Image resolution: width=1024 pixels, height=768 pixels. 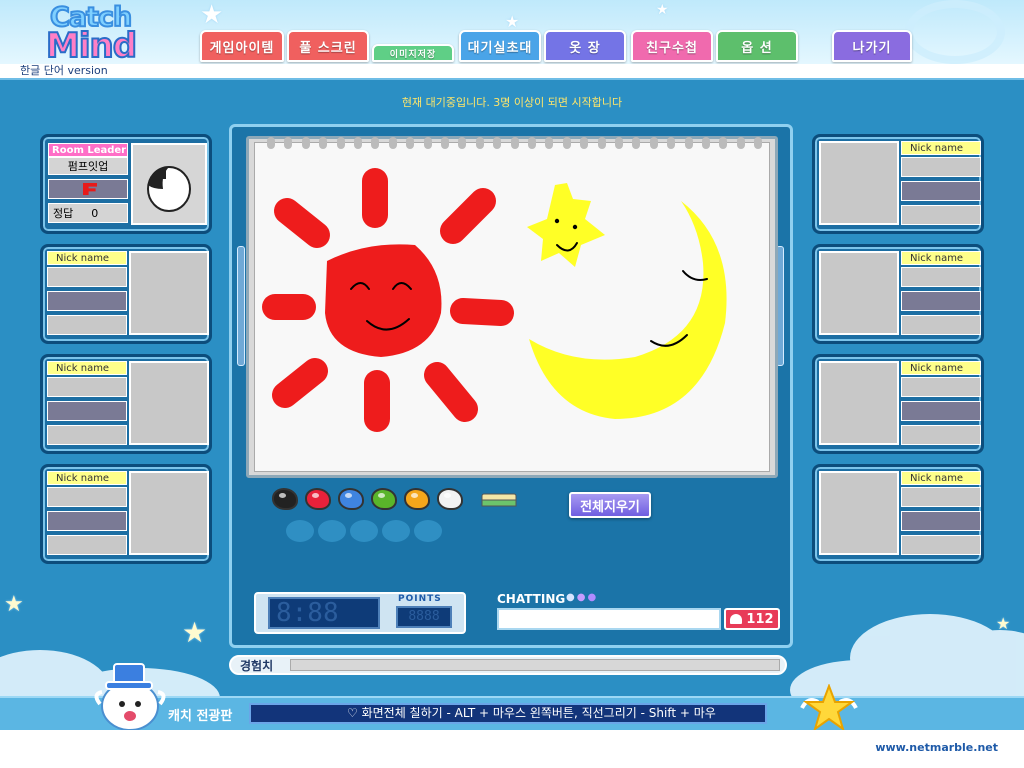 I want to click on player-panel-right-1: Nick name, so click(x=898, y=184).